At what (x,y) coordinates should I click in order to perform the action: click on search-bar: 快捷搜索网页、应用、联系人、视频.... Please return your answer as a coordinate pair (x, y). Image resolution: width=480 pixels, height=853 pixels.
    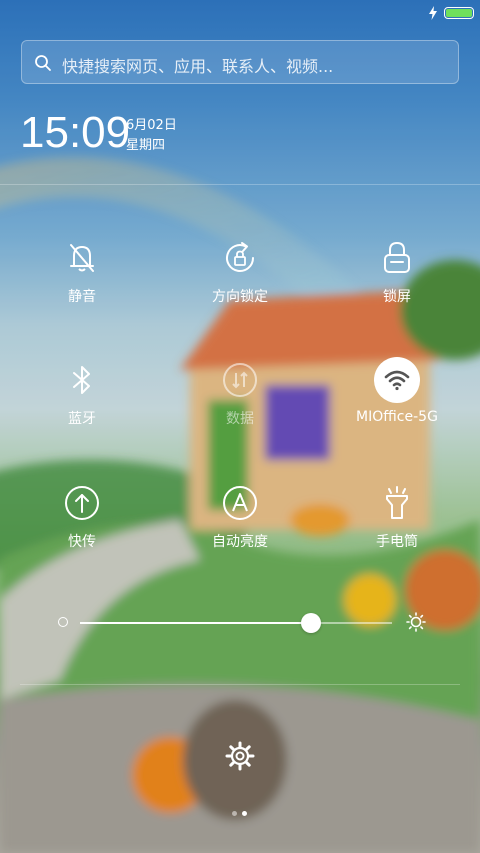
    Looking at the image, I should click on (240, 62).